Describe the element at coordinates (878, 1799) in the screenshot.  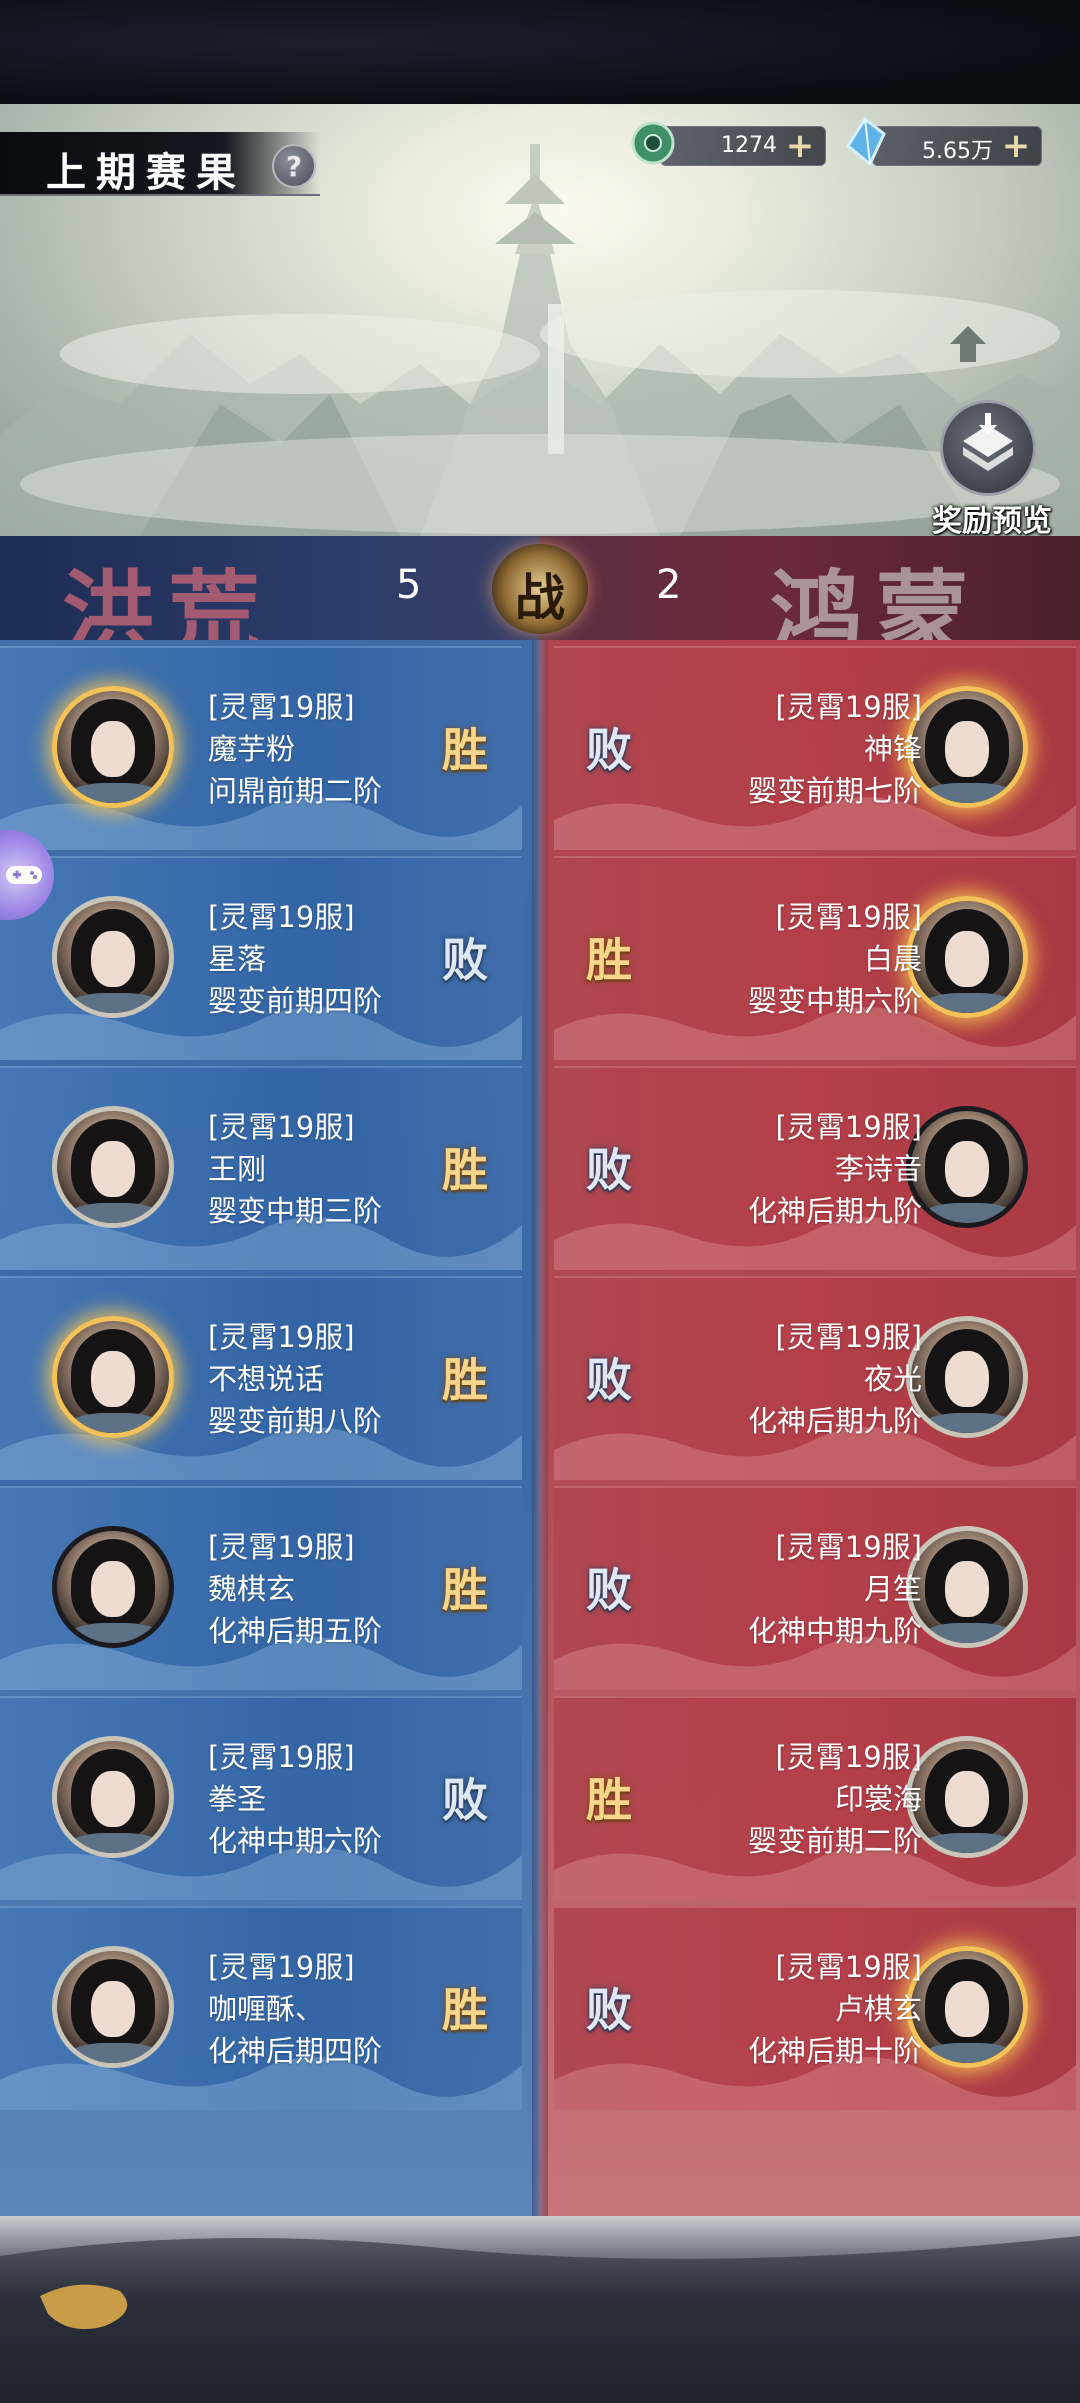
I see `player-name: 印裳海` at that location.